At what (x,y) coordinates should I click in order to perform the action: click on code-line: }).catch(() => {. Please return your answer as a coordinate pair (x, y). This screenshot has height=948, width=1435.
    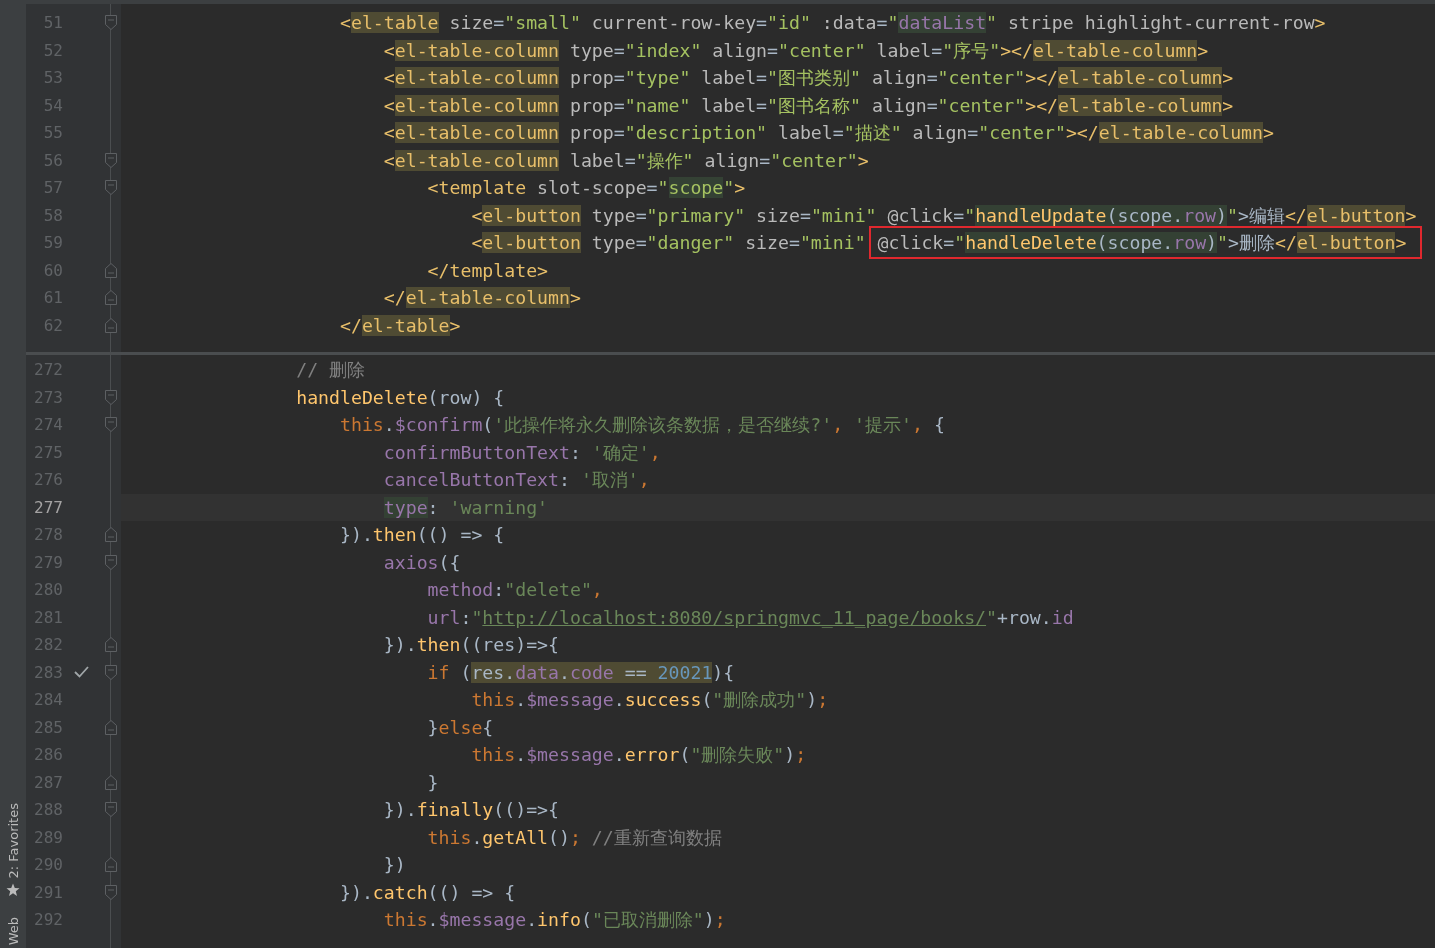
    Looking at the image, I should click on (428, 892).